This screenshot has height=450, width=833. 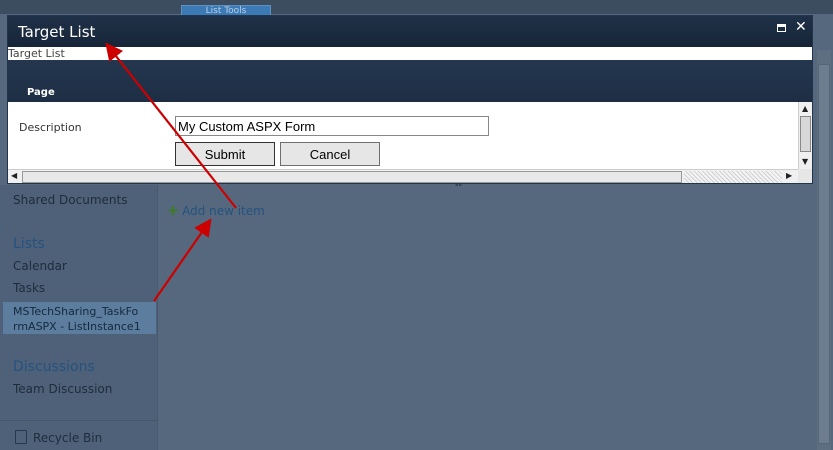 I want to click on nav-header-lists: Lists, so click(x=29, y=244).